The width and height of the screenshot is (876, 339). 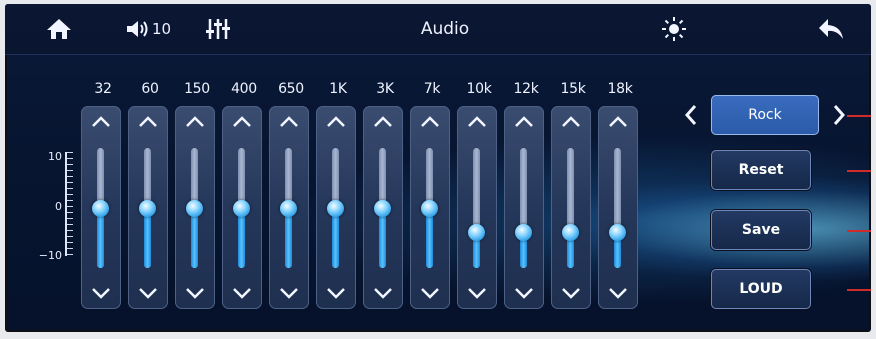 I want to click on brightness-button, so click(x=674, y=29).